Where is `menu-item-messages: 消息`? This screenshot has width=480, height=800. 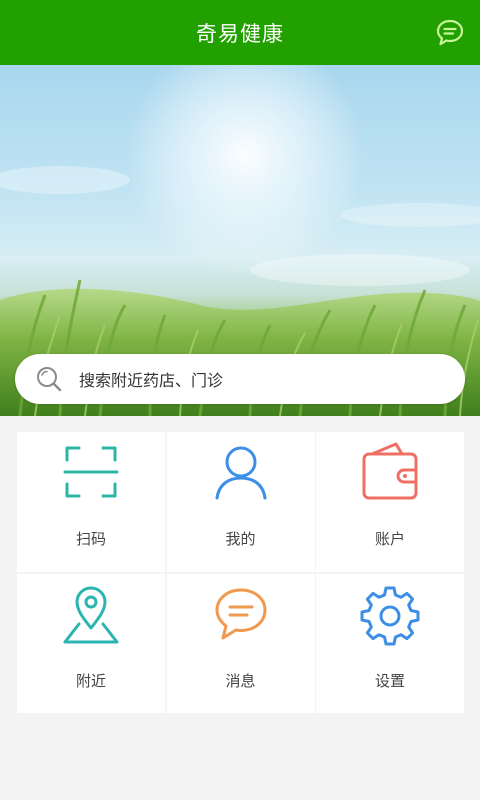
menu-item-messages: 消息 is located at coordinates (240, 643).